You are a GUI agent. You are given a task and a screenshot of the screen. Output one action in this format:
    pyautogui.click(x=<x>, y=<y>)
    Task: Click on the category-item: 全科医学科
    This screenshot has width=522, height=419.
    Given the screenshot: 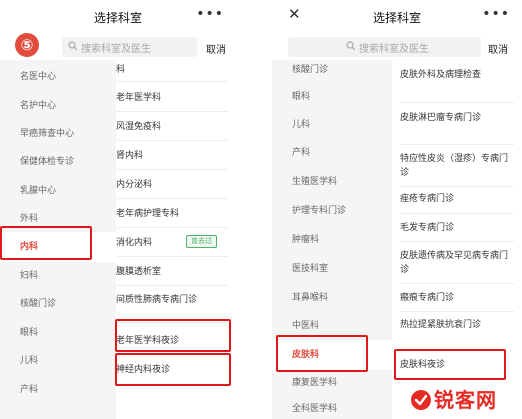 What is the action you would take?
    pyautogui.click(x=332, y=409)
    